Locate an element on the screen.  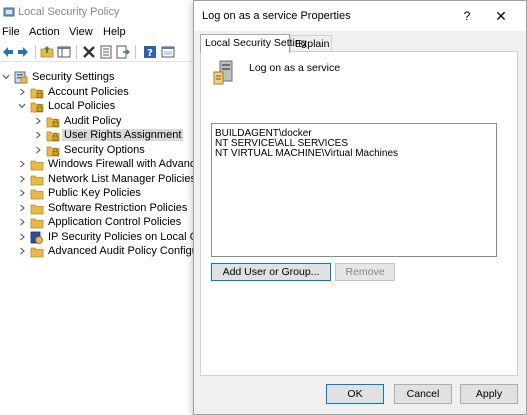
help-icon: ? is located at coordinates (150, 52).